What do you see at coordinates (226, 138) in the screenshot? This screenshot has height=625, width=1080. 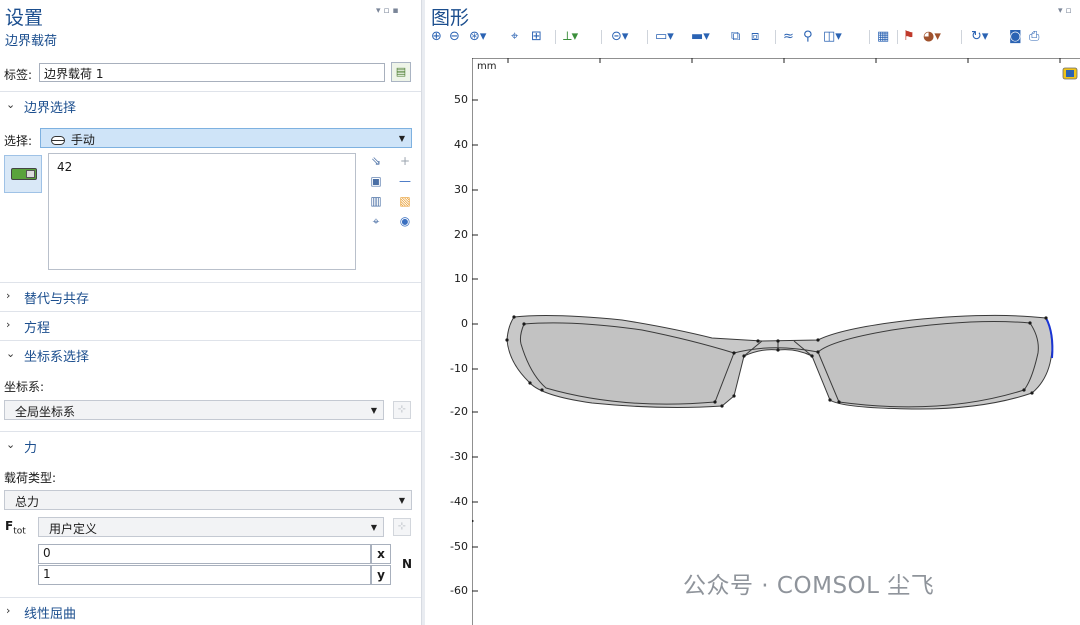 I see `selection-dropdown: 手动 ▼` at bounding box center [226, 138].